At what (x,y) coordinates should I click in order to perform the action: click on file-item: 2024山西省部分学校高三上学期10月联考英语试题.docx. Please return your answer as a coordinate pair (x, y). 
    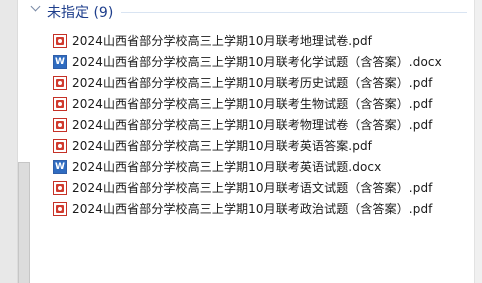
    Looking at the image, I should click on (247, 166).